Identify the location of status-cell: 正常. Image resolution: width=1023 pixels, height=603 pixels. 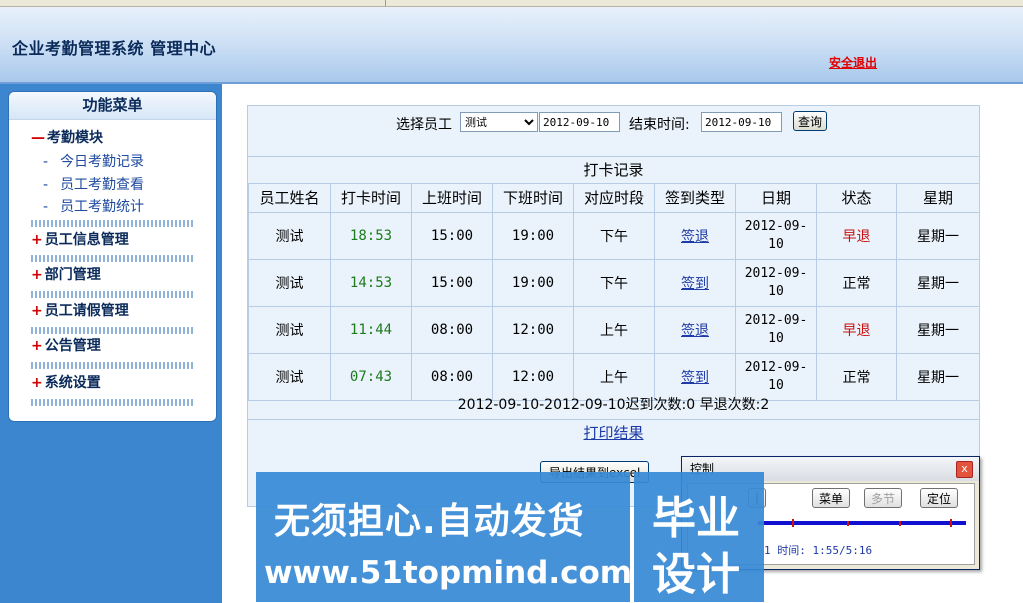
(856, 283).